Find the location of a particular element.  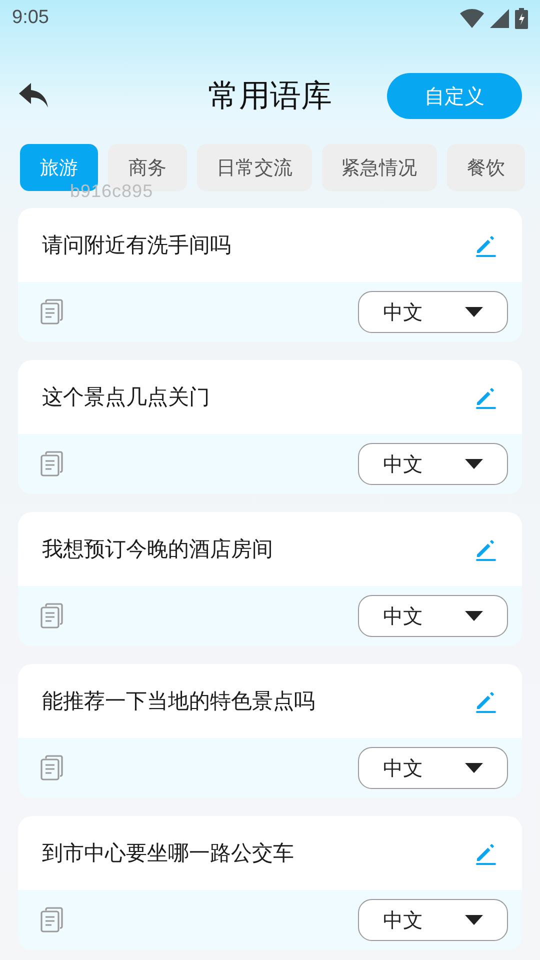

signal-icon is located at coordinates (499, 18).